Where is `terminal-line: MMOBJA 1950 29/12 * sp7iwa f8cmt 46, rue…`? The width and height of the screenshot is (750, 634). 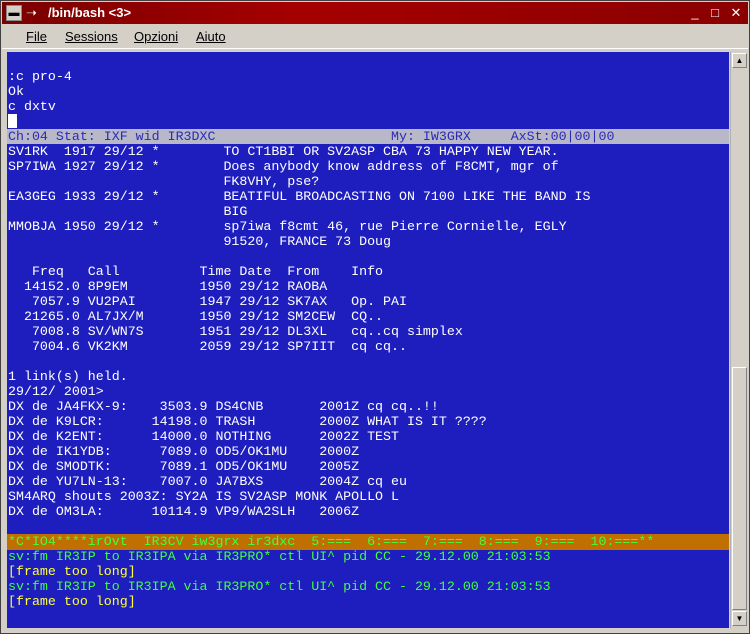 terminal-line: MMOBJA 1950 29/12 * sp7iwa f8cmt 46, rue… is located at coordinates (287, 226).